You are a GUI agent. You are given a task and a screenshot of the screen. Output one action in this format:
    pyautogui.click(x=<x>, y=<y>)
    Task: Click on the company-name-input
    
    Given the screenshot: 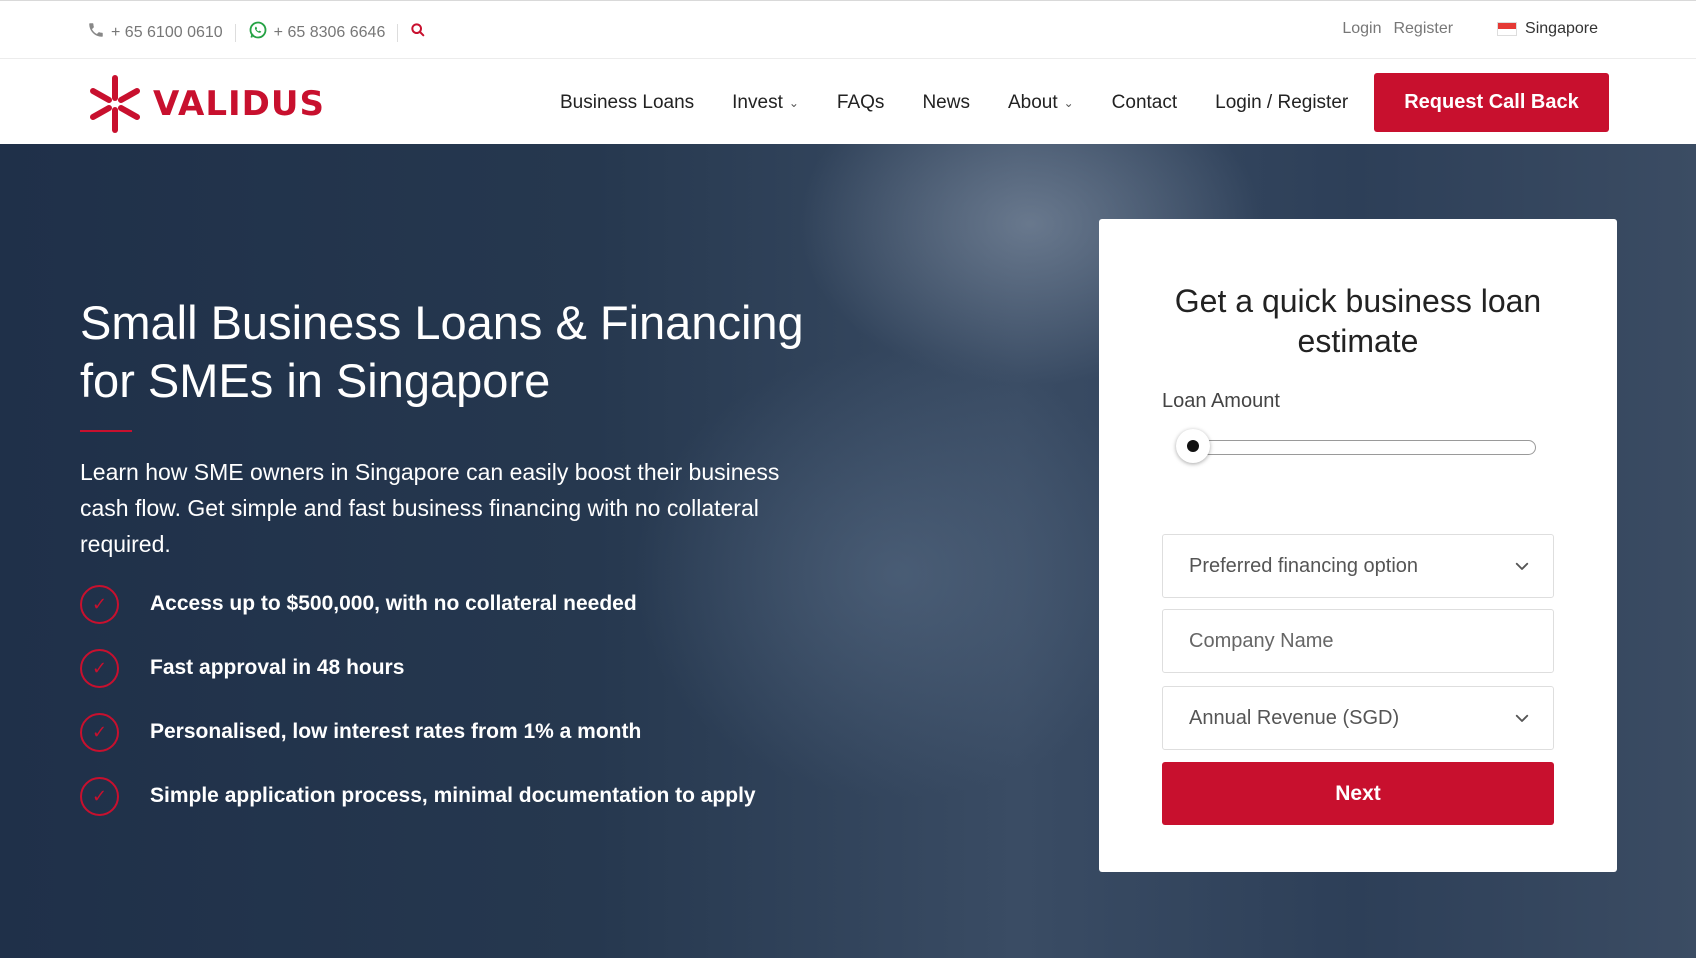 What is the action you would take?
    pyautogui.click(x=1358, y=641)
    